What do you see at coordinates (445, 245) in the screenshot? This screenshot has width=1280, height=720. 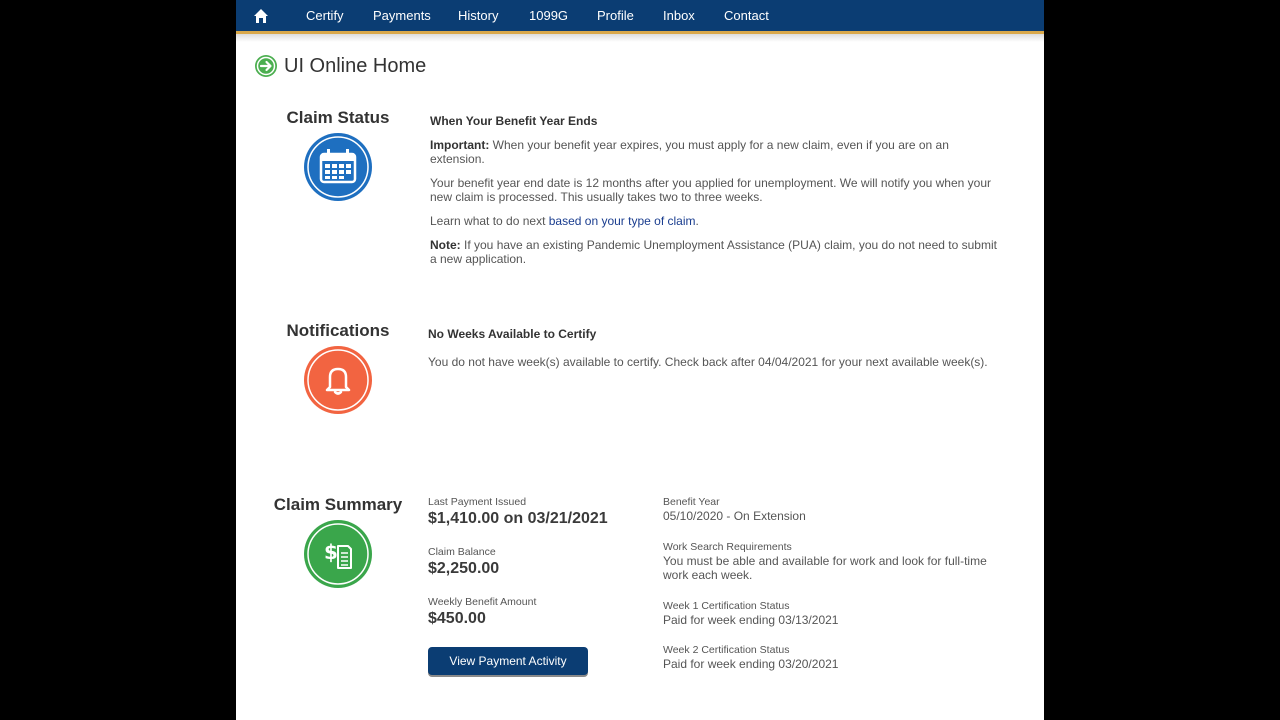 I see `note-label: Note:` at bounding box center [445, 245].